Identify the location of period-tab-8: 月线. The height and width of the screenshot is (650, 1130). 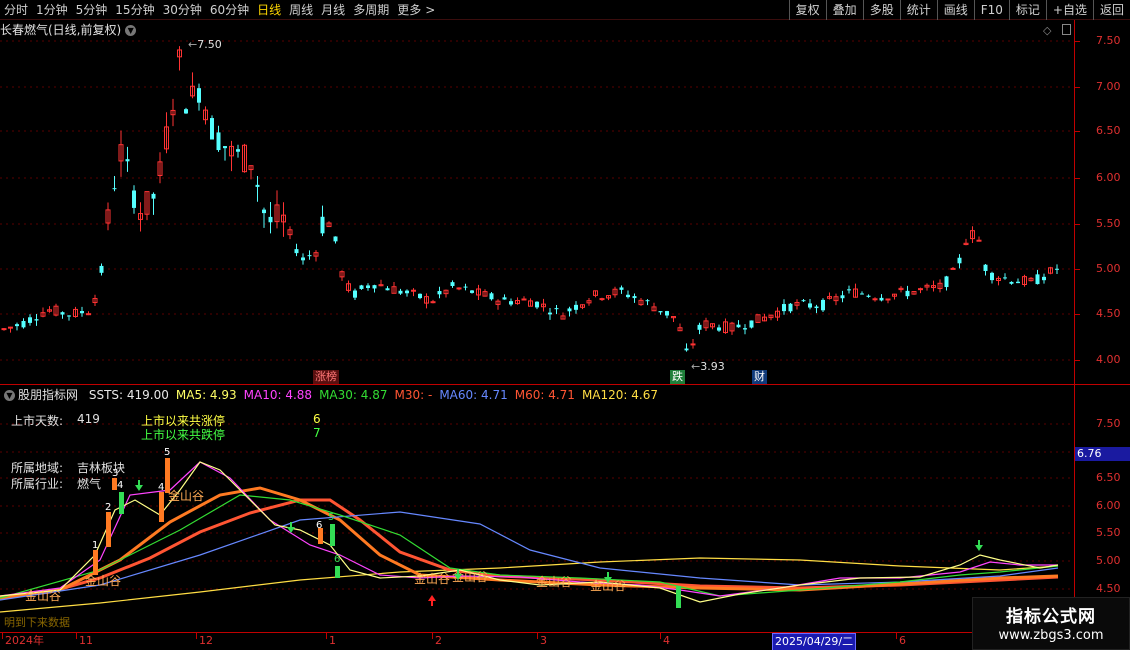
(333, 10).